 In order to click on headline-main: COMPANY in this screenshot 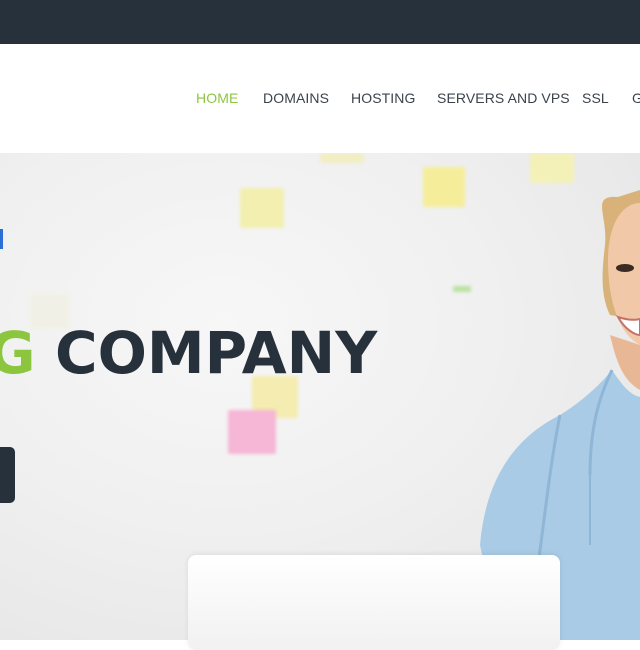, I will do `click(216, 353)`.